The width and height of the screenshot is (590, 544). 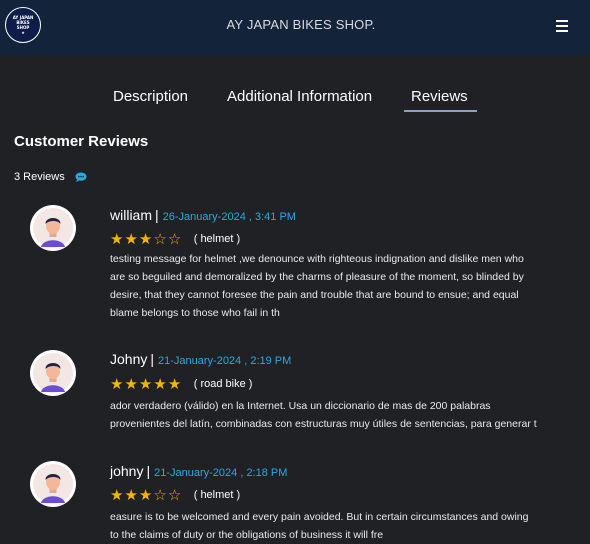 What do you see at coordinates (562, 26) in the screenshot?
I see `hamburger-menu-icon` at bounding box center [562, 26].